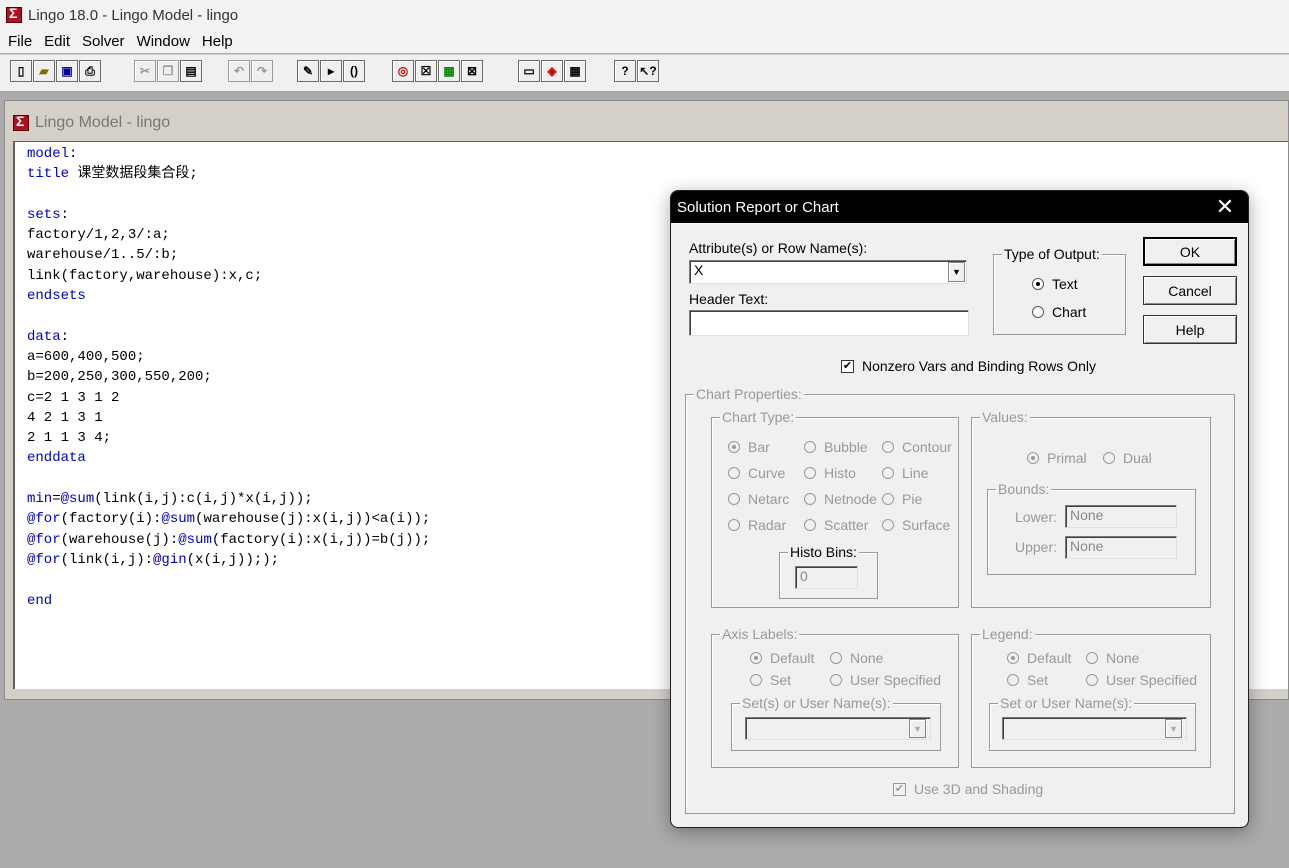 The height and width of the screenshot is (868, 1289). What do you see at coordinates (103, 41) in the screenshot?
I see `menu-solver: Solver` at bounding box center [103, 41].